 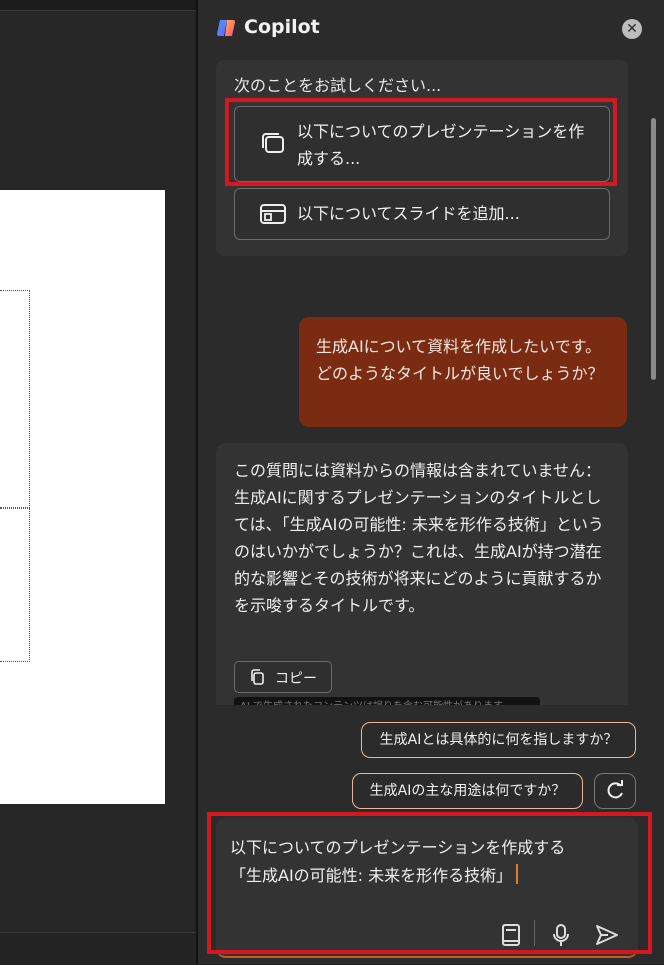 What do you see at coordinates (15, 399) in the screenshot?
I see `title-placeholder` at bounding box center [15, 399].